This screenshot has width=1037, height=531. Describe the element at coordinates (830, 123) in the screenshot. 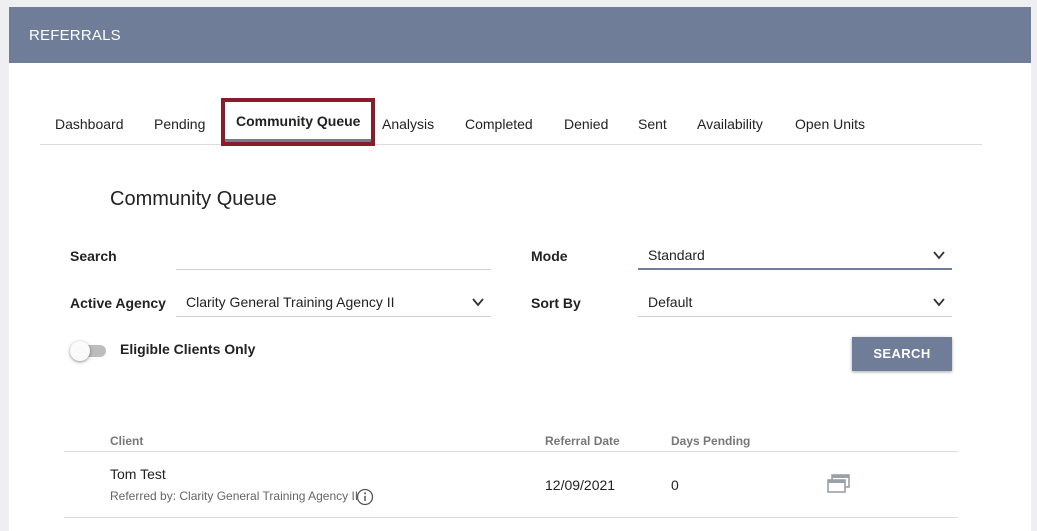

I see `tab-open-units: Open Units` at that location.